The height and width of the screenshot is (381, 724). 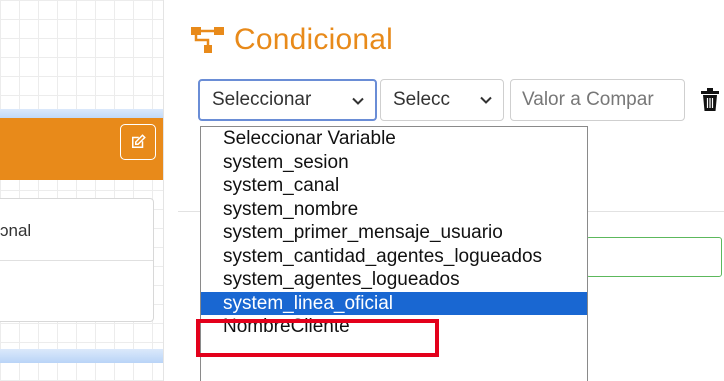 What do you see at coordinates (16, 230) in the screenshot?
I see `canvas-node-label: ɔnal` at bounding box center [16, 230].